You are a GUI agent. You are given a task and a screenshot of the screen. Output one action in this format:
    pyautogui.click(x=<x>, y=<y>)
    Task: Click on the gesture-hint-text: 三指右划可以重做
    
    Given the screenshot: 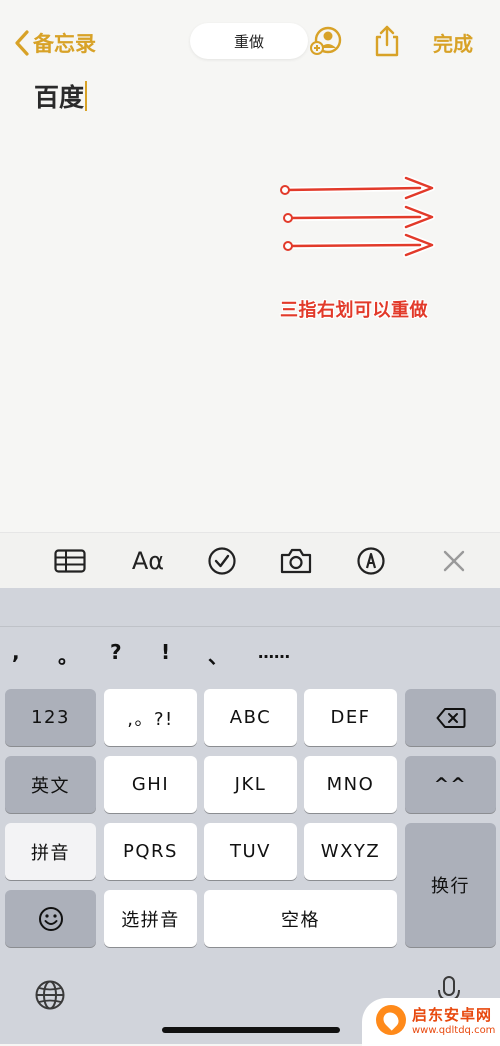 What is the action you would take?
    pyautogui.click(x=354, y=310)
    